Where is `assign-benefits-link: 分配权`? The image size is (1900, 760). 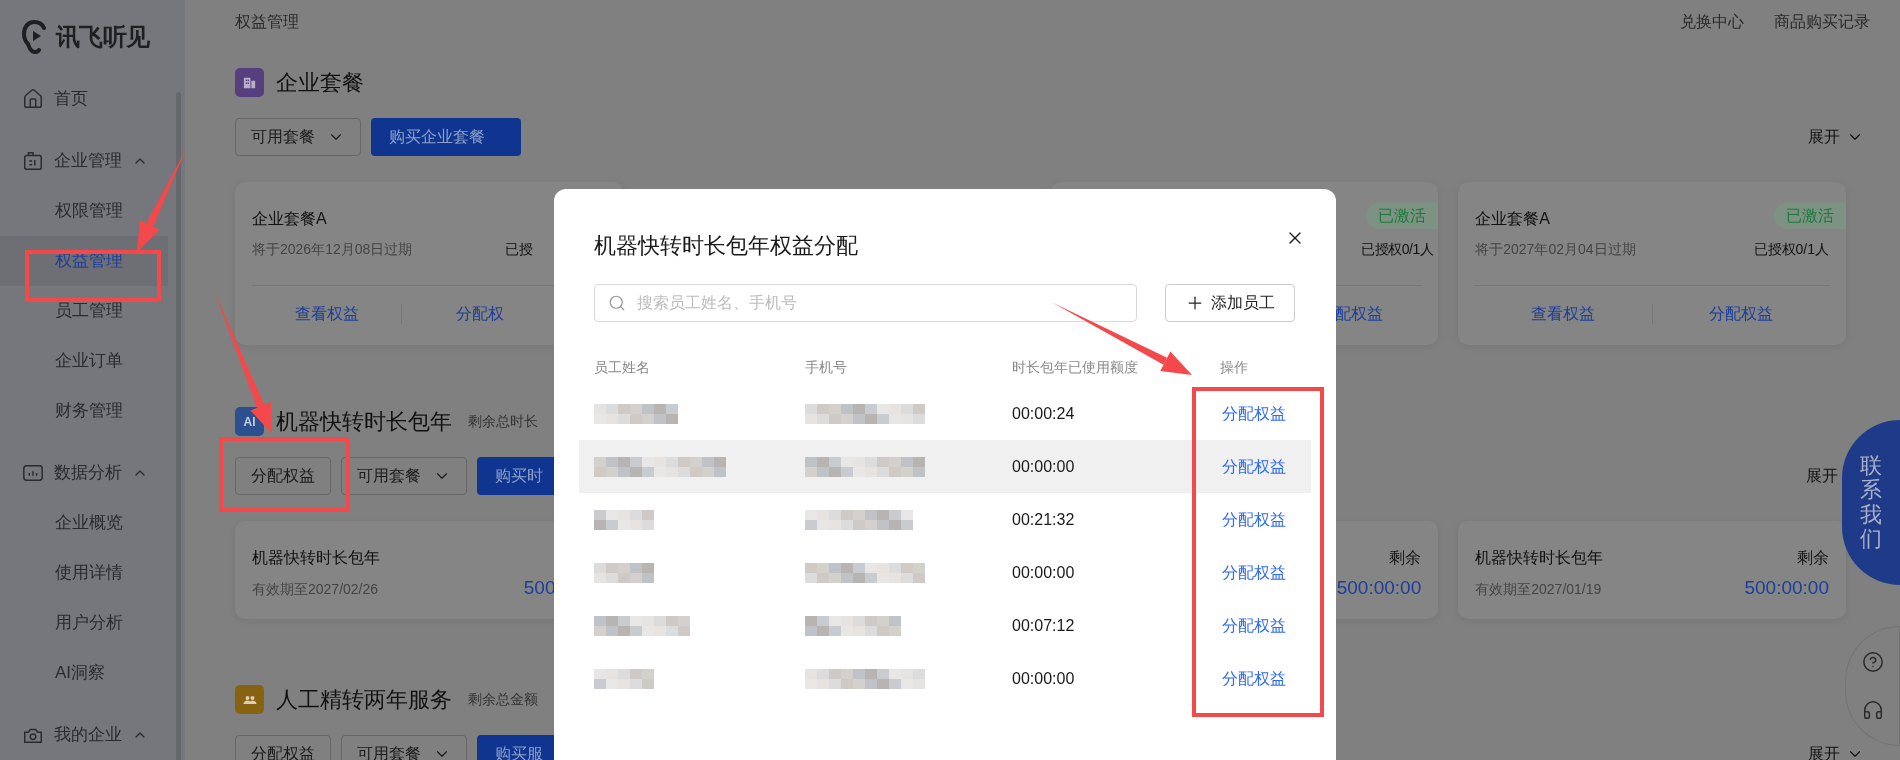 assign-benefits-link: 分配权 is located at coordinates (480, 313).